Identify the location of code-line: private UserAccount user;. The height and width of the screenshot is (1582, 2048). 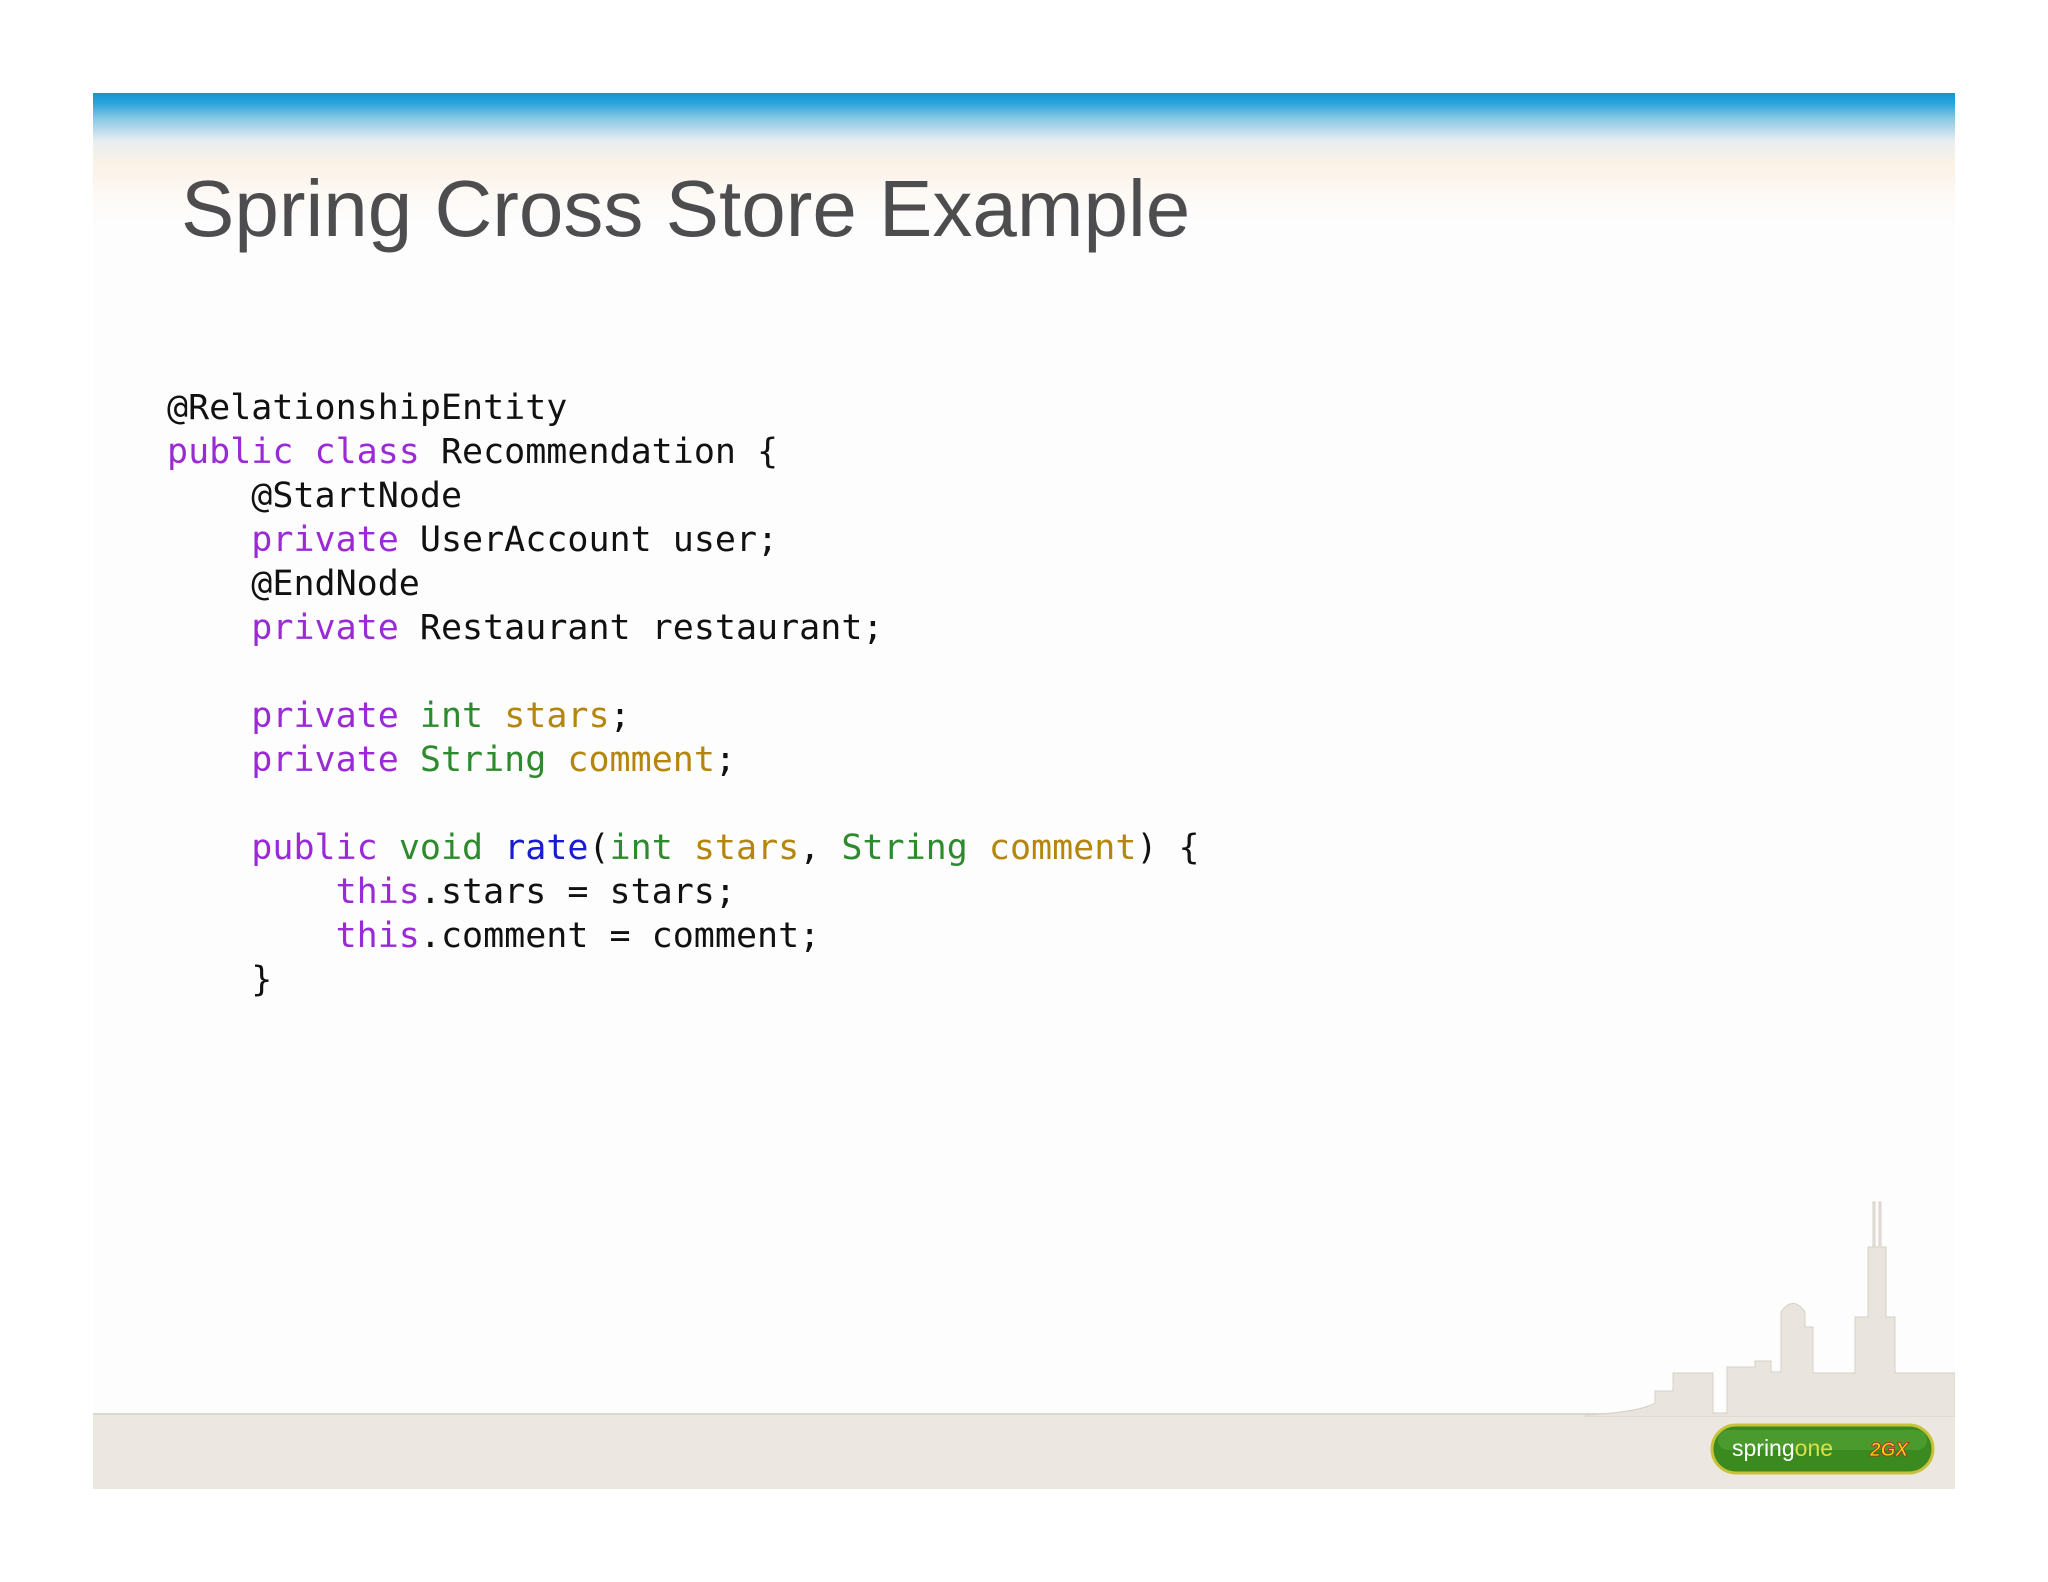
(683, 540).